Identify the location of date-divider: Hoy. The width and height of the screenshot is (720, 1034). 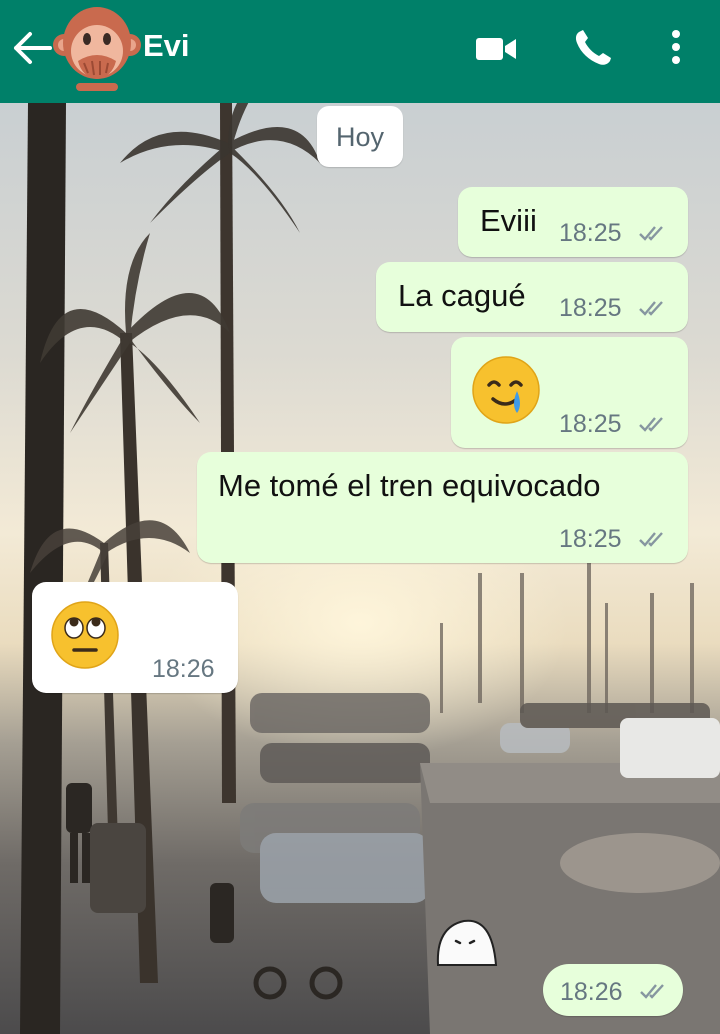
(360, 136).